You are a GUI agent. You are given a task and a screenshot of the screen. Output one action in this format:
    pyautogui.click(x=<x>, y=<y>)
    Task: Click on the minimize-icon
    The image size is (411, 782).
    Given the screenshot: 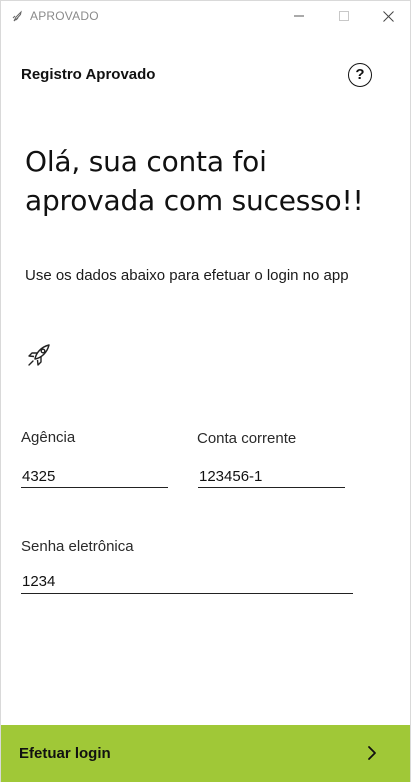 What is the action you would take?
    pyautogui.click(x=299, y=16)
    